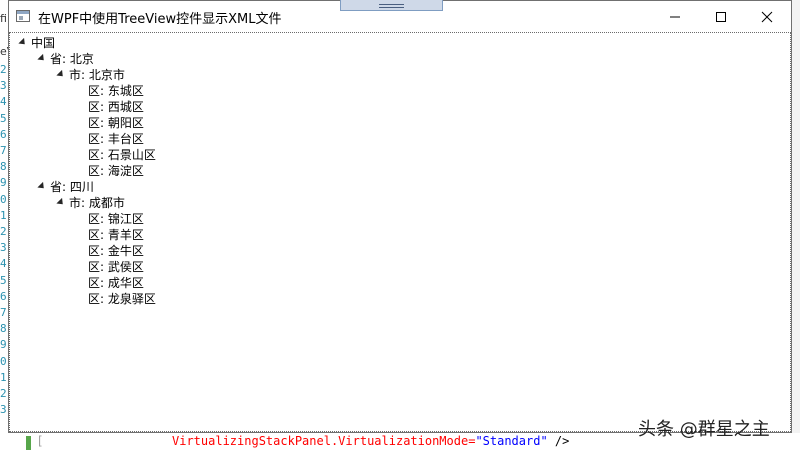  I want to click on window-grip, so click(391, 5).